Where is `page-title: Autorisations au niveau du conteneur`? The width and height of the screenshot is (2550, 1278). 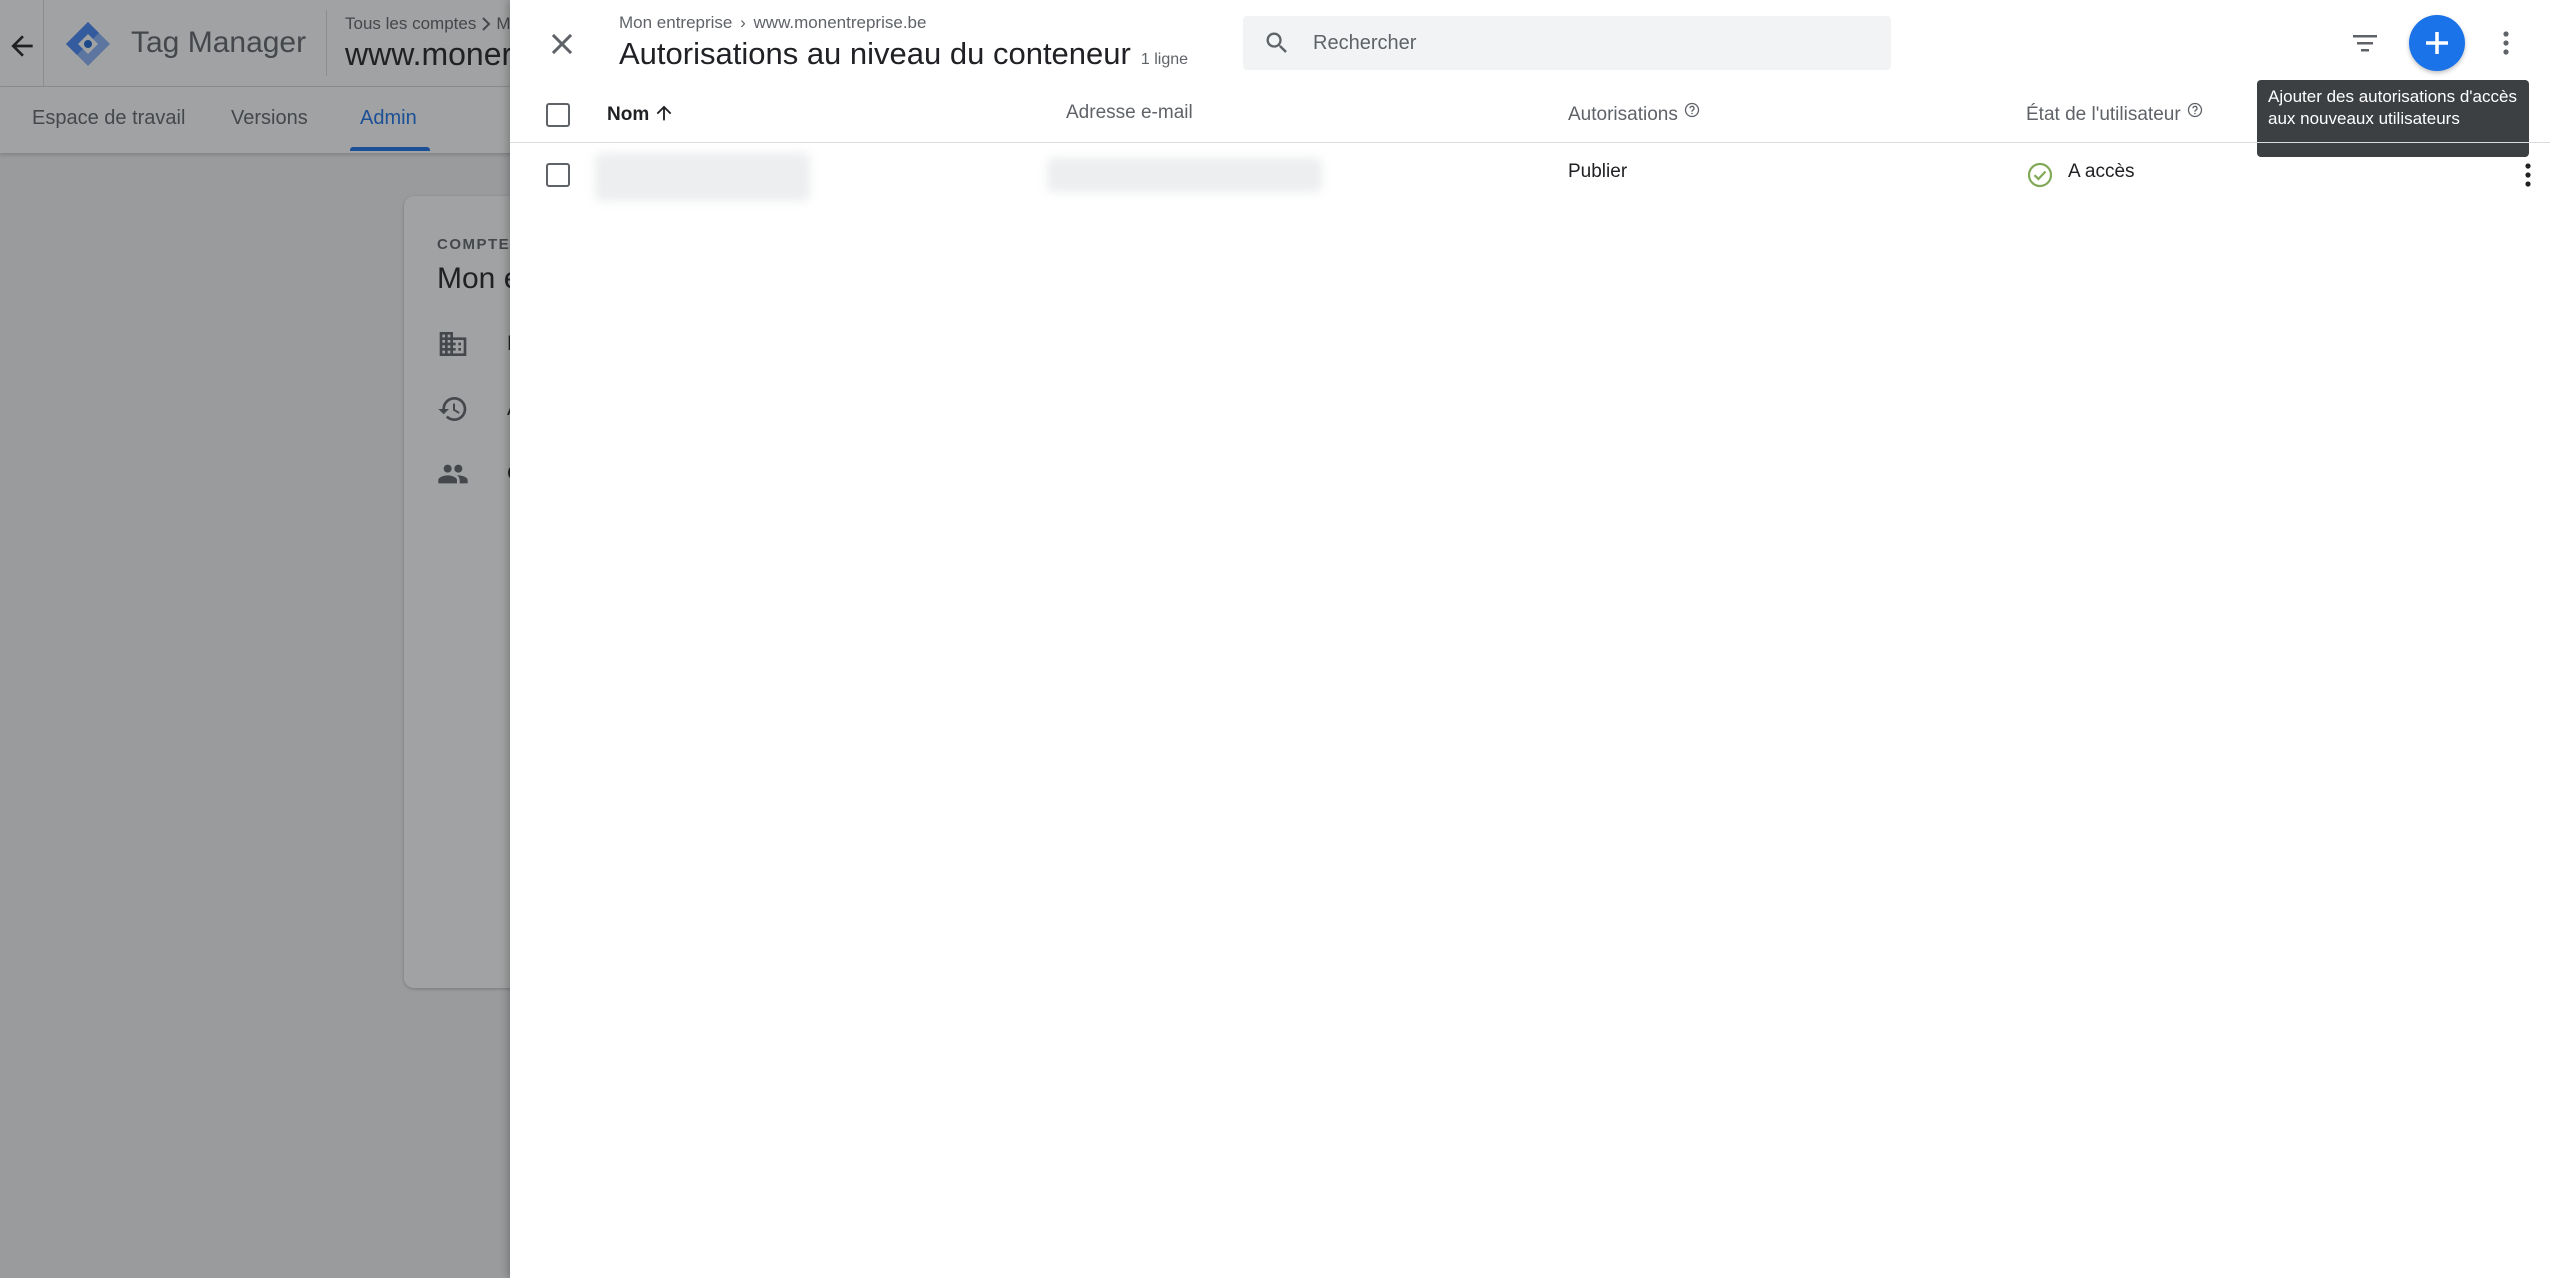
page-title: Autorisations au niveau du conteneur is located at coordinates (875, 53).